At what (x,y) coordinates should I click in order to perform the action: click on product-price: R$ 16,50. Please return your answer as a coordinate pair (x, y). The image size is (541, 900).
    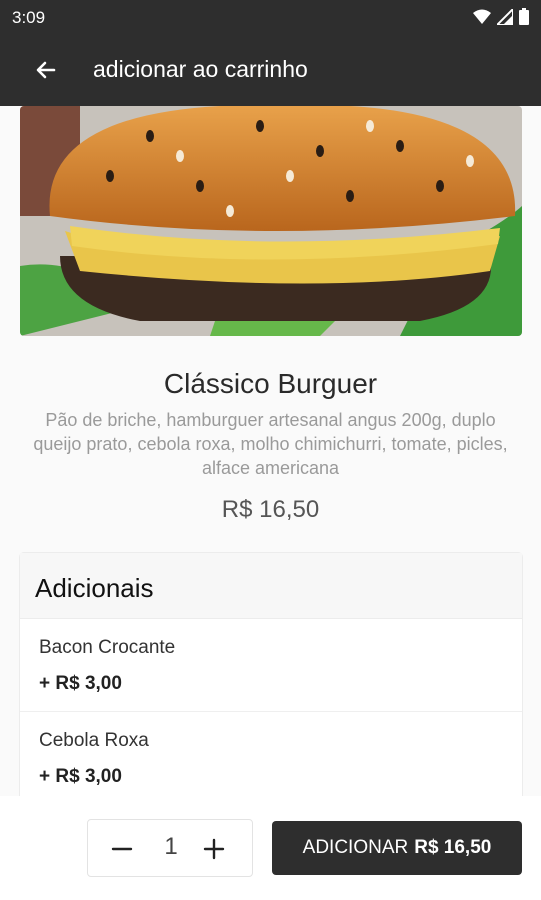
    Looking at the image, I should click on (270, 509).